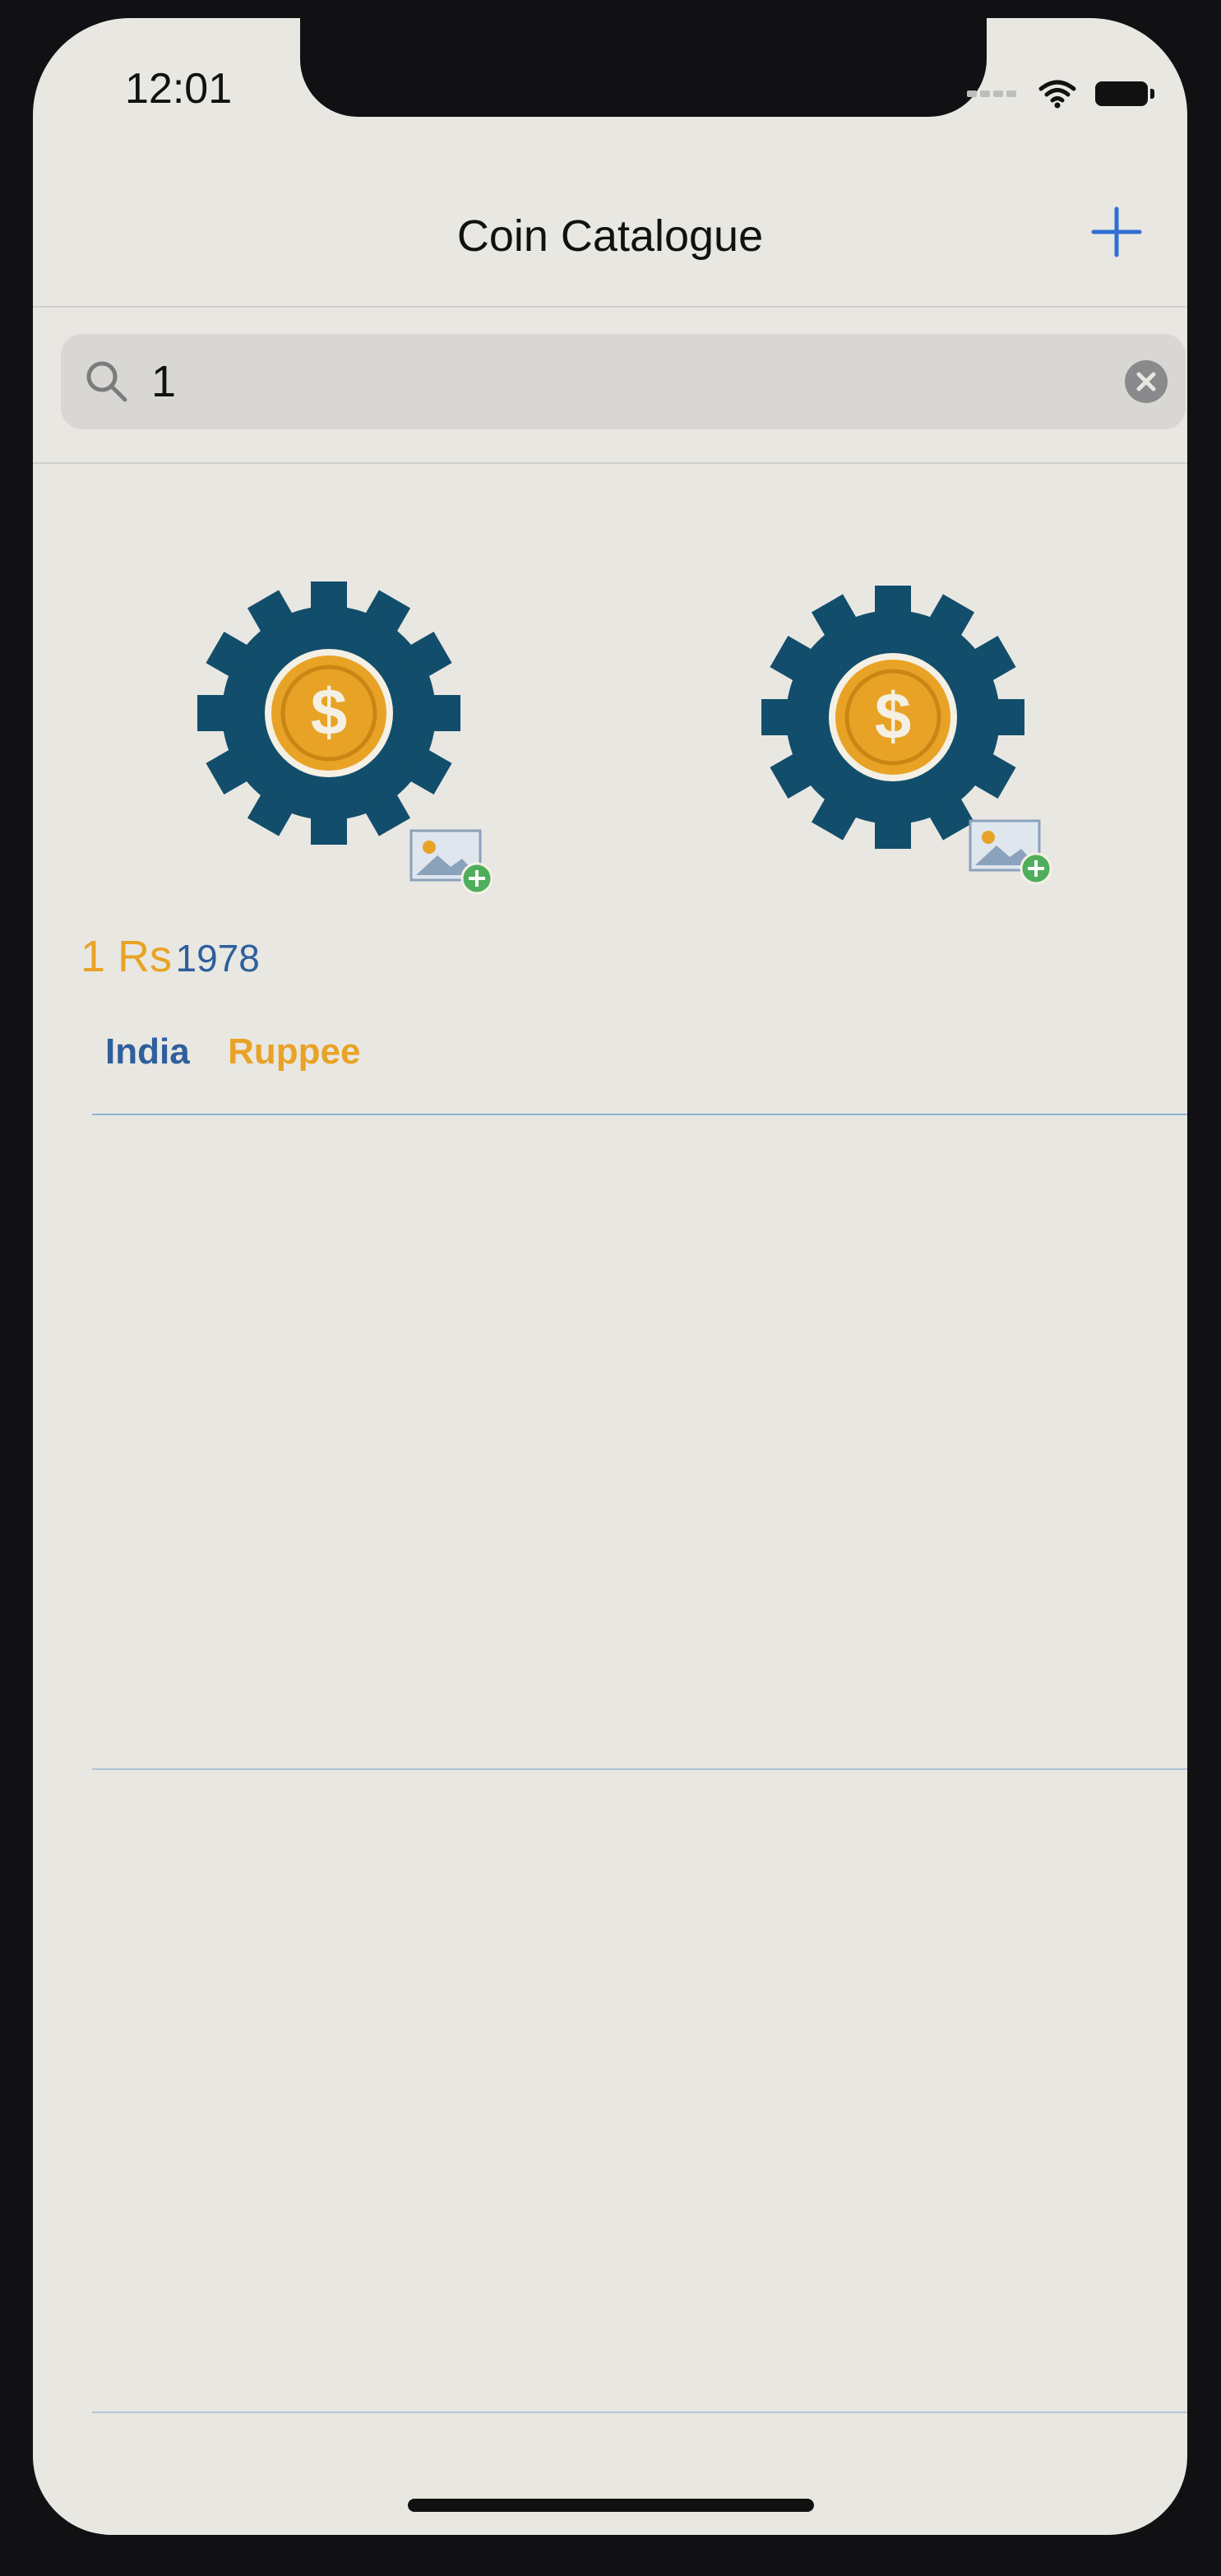  What do you see at coordinates (294, 1051) in the screenshot?
I see `coin-currency: Ruppee` at bounding box center [294, 1051].